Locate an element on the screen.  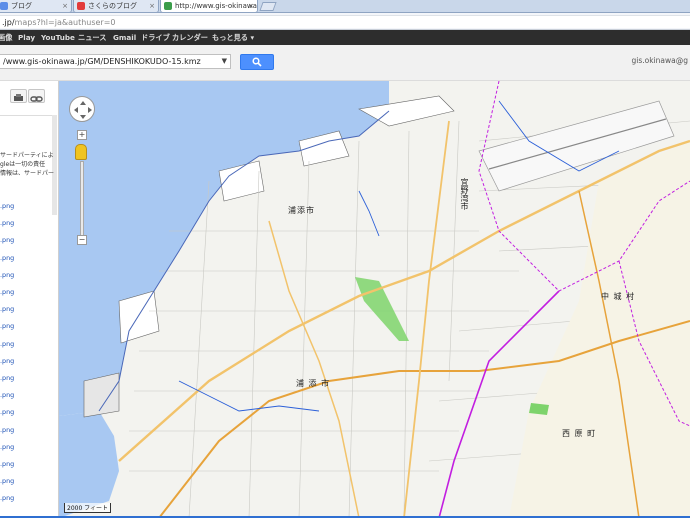
attribution-note: サードパーティによ gleは一切の責任 情報は、サードパー is located at coordinates (27, 164).